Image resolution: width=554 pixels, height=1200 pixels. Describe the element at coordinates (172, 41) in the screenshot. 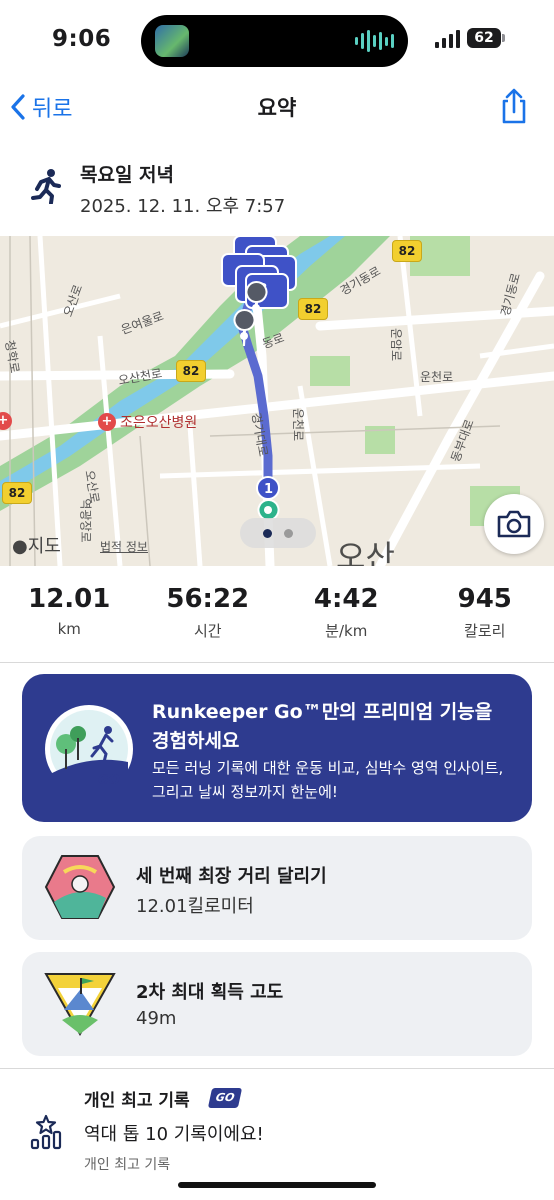

I see `now-playing-thumbnail` at that location.